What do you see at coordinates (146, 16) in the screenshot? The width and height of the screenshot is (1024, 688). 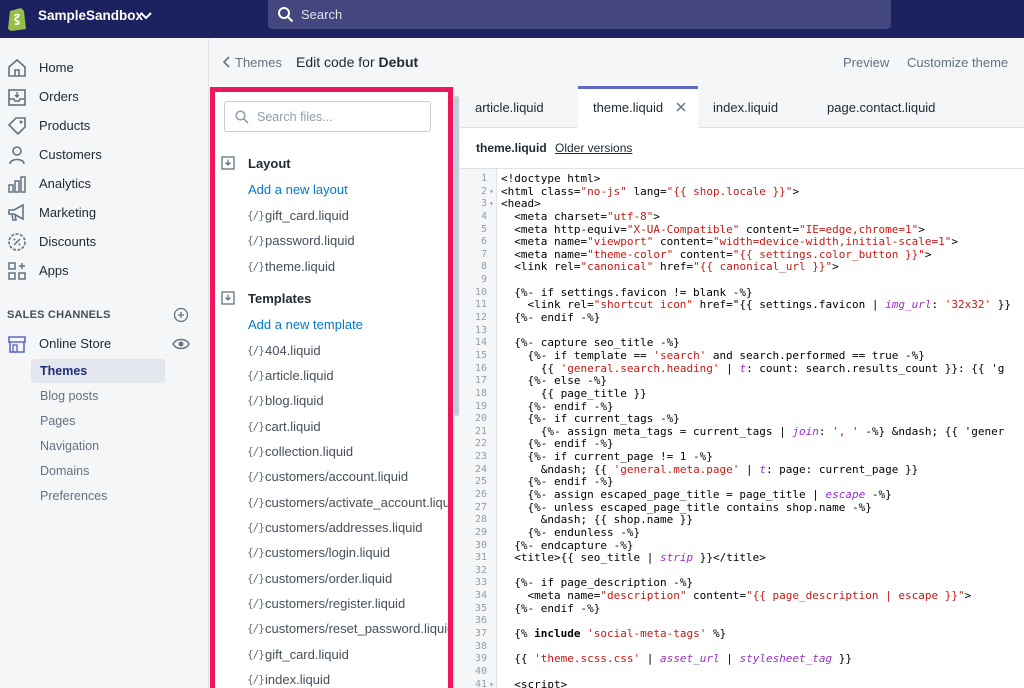 I see `chevron-down-icon` at bounding box center [146, 16].